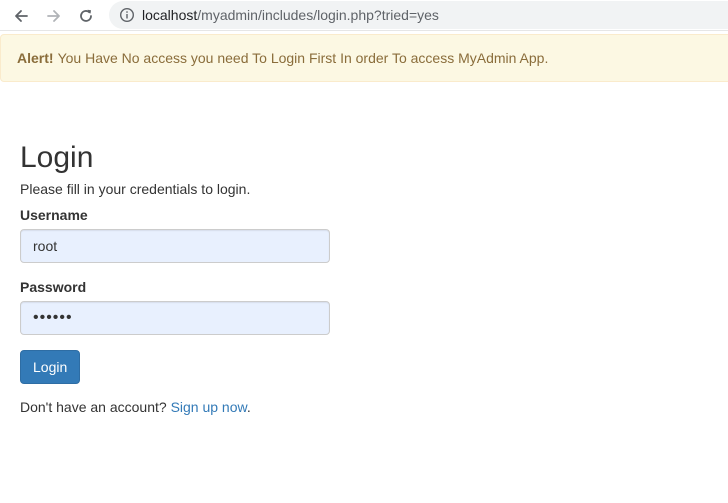 The width and height of the screenshot is (728, 503). I want to click on login-button: Login, so click(50, 367).